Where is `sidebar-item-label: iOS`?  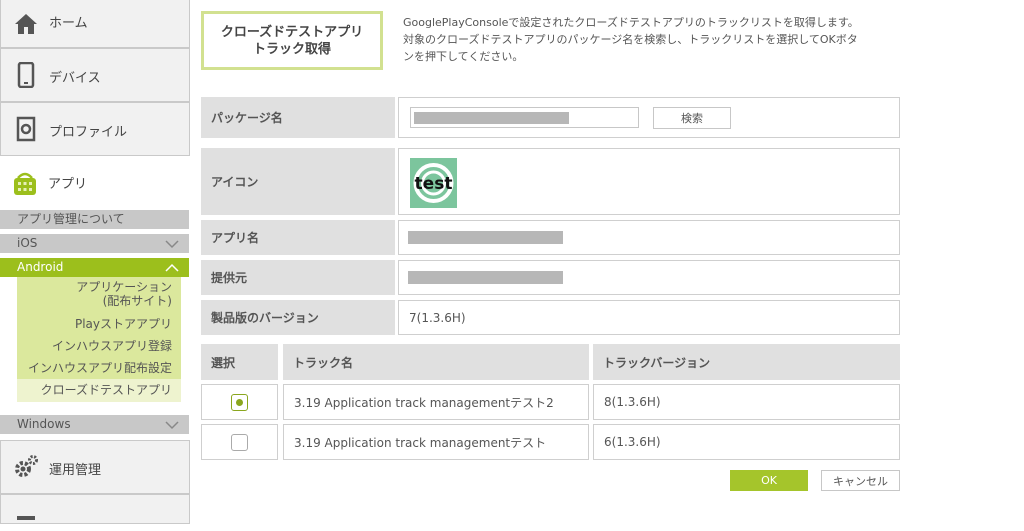 sidebar-item-label: iOS is located at coordinates (27, 243).